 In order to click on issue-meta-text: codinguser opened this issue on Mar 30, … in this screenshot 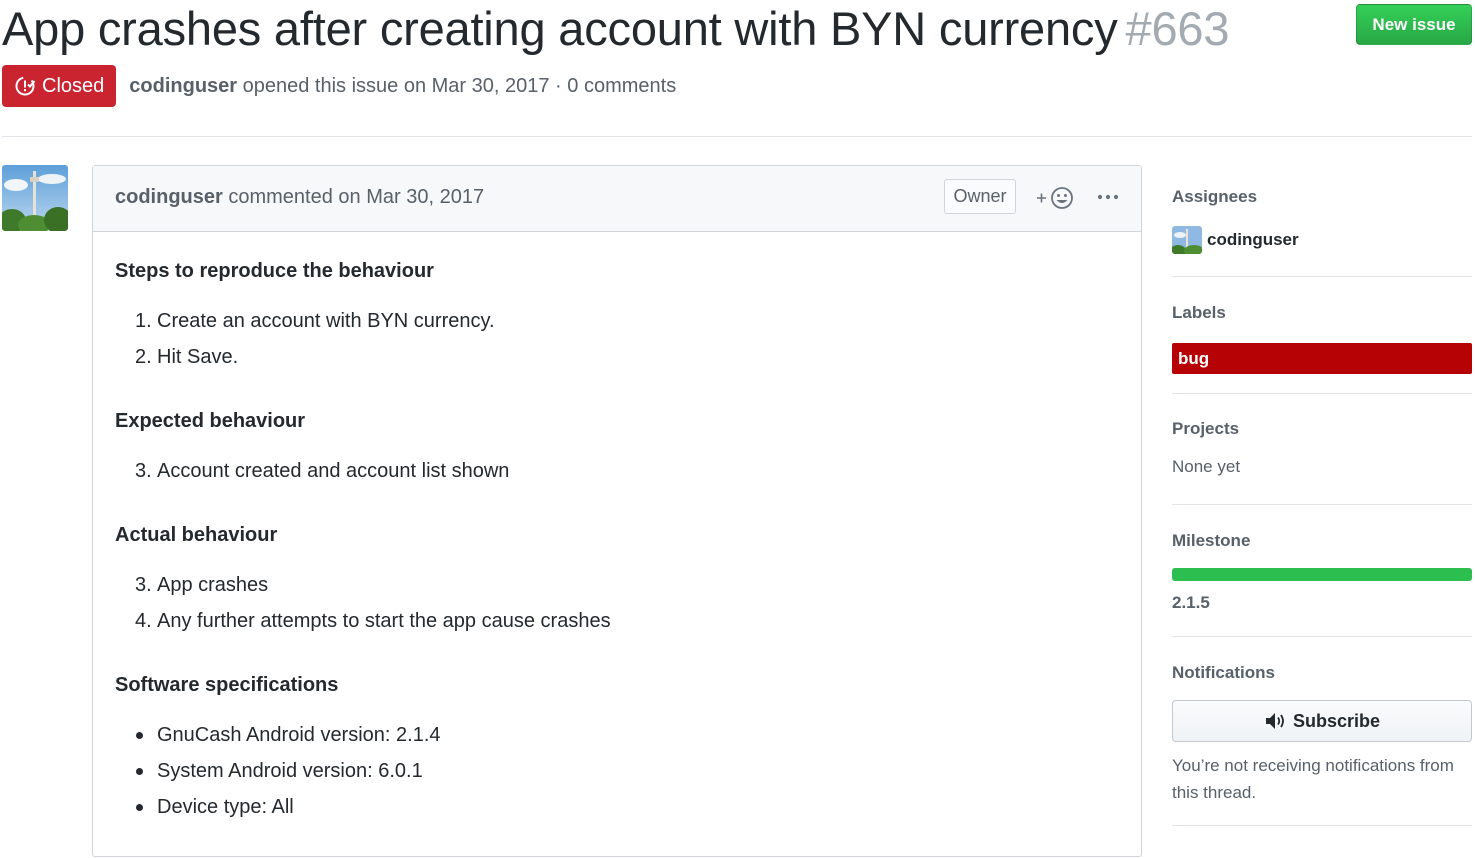, I will do `click(402, 86)`.